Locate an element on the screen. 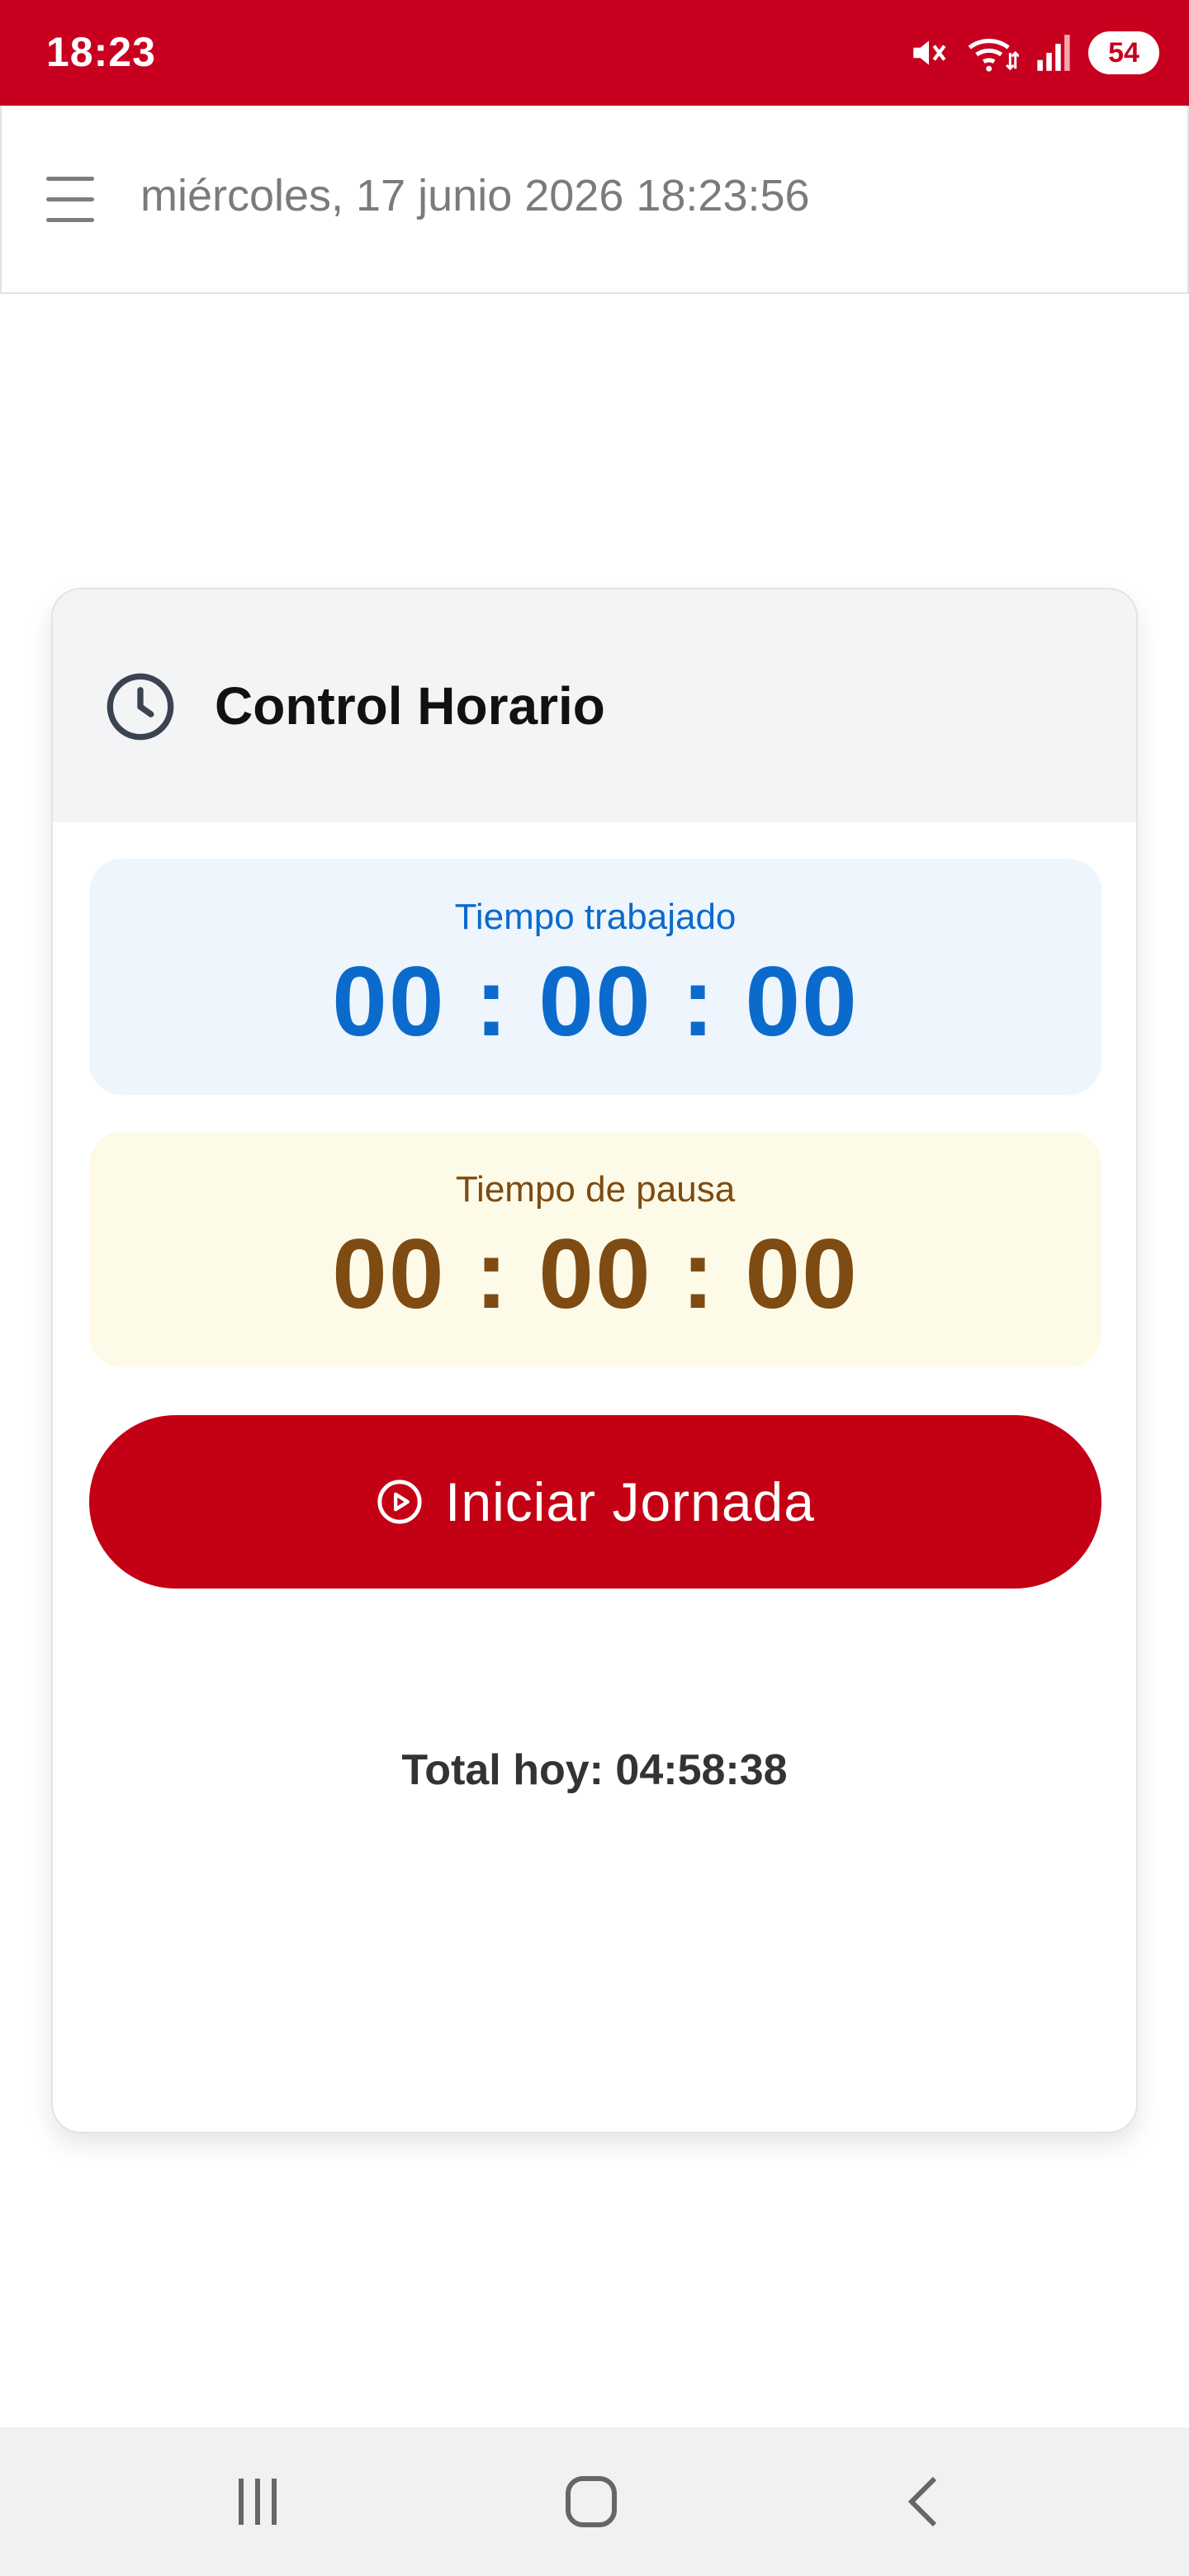  total-today: Total hoy: 04:58:38 is located at coordinates (594, 1770).